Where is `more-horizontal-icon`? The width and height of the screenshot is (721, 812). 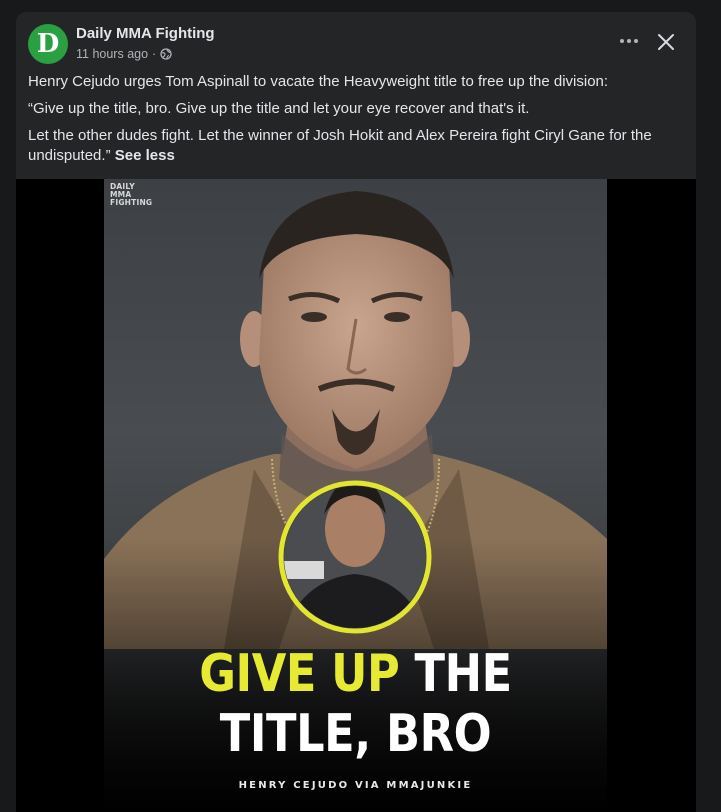 more-horizontal-icon is located at coordinates (629, 41).